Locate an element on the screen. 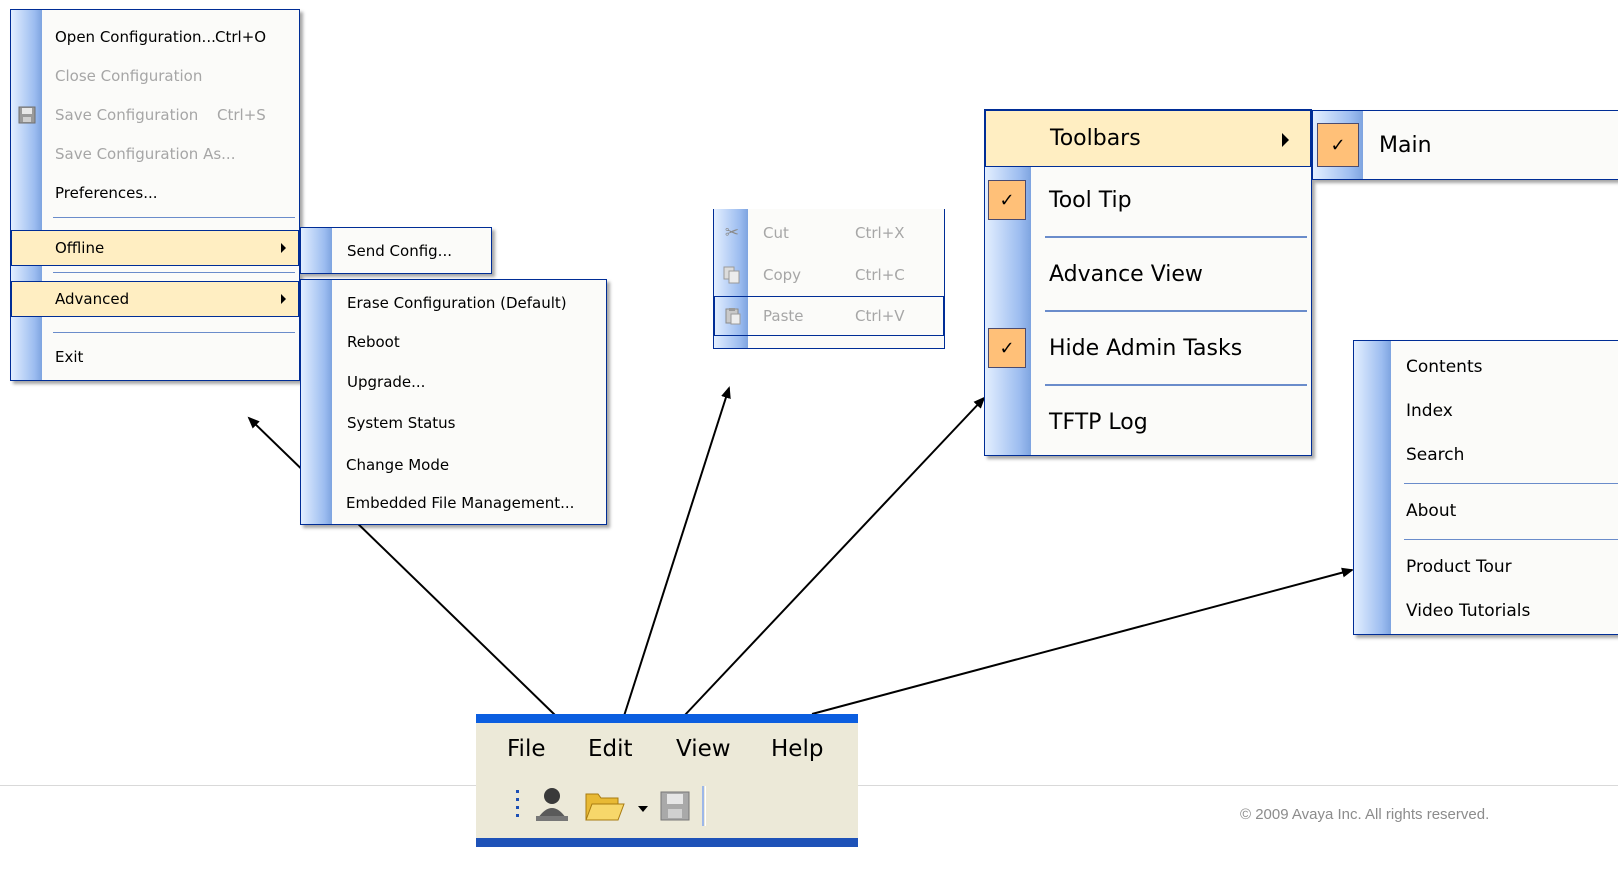 This screenshot has width=1618, height=874. toolbar-separator is located at coordinates (704, 806).